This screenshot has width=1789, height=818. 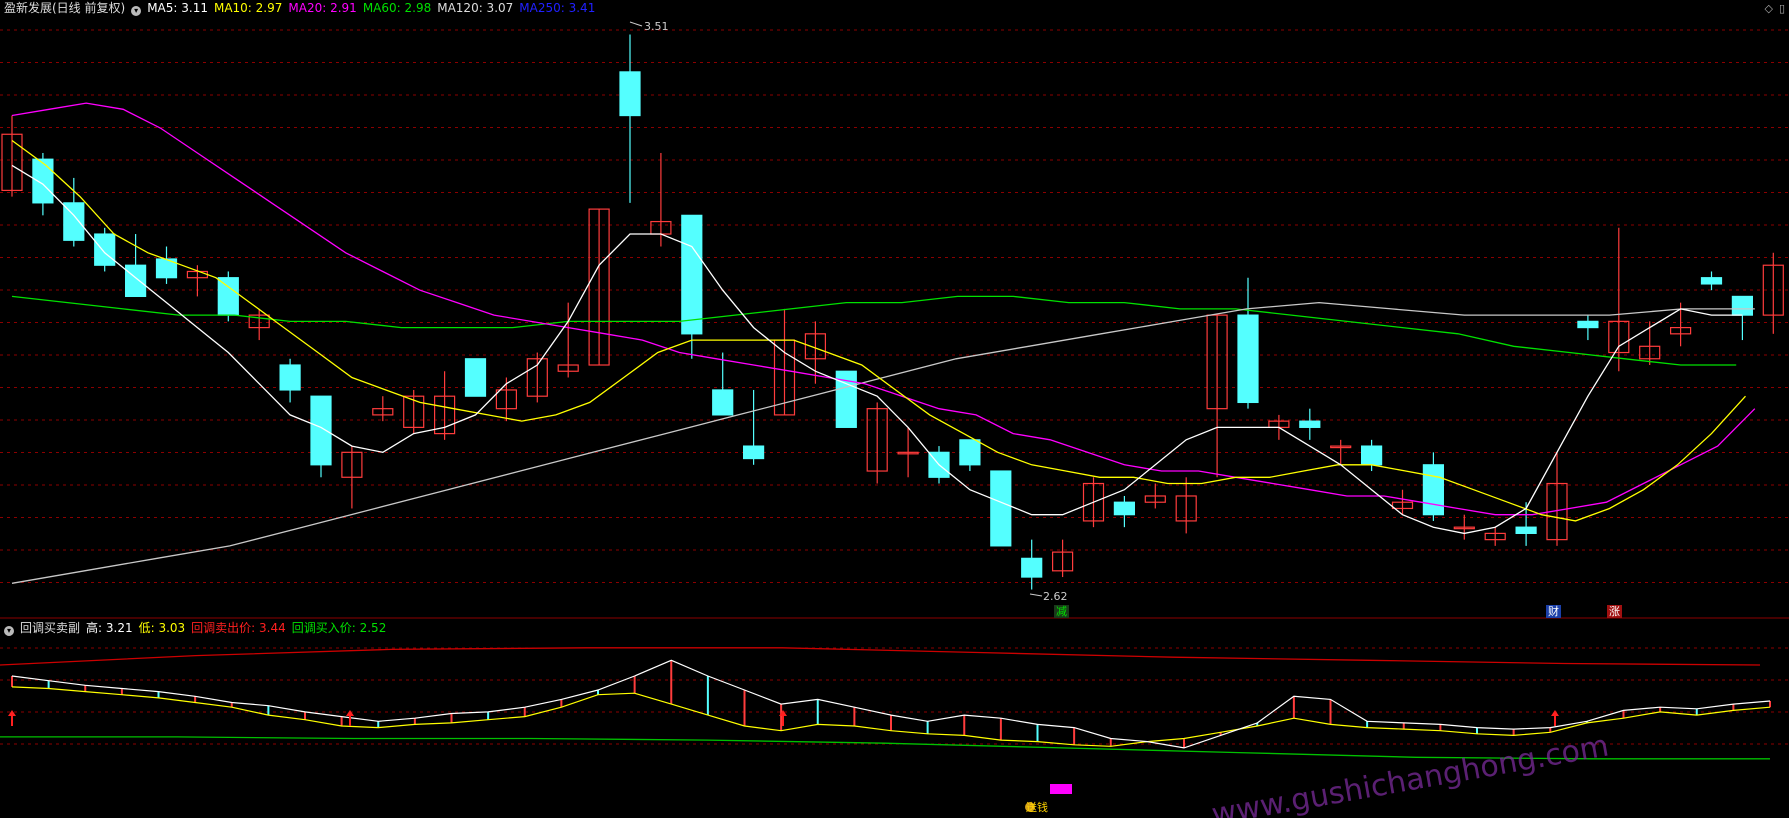 What do you see at coordinates (557, 8) in the screenshot?
I see `ma250-label: MA250: 3.41` at bounding box center [557, 8].